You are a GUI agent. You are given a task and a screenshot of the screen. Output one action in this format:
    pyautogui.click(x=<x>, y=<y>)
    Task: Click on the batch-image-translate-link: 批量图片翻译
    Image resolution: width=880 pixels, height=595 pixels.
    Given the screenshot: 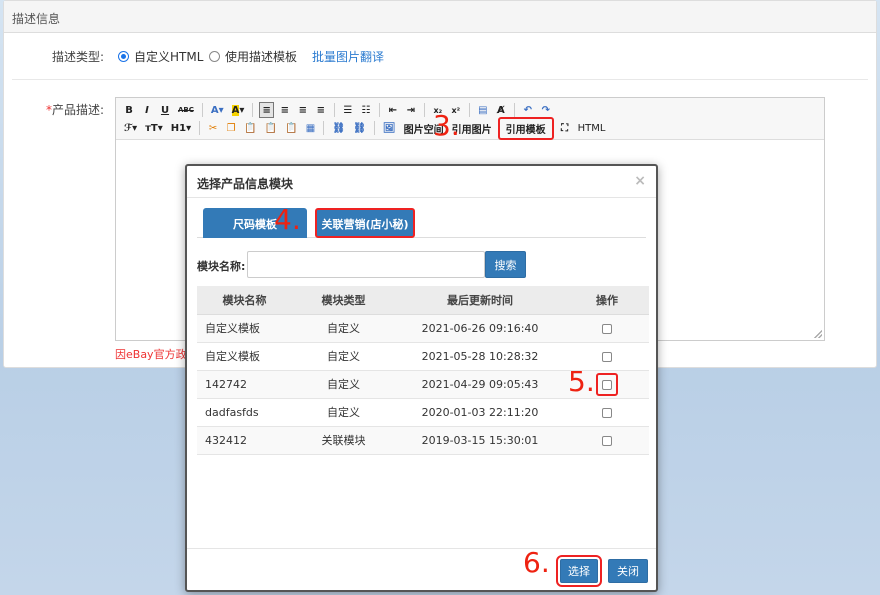 What is the action you would take?
    pyautogui.click(x=348, y=56)
    